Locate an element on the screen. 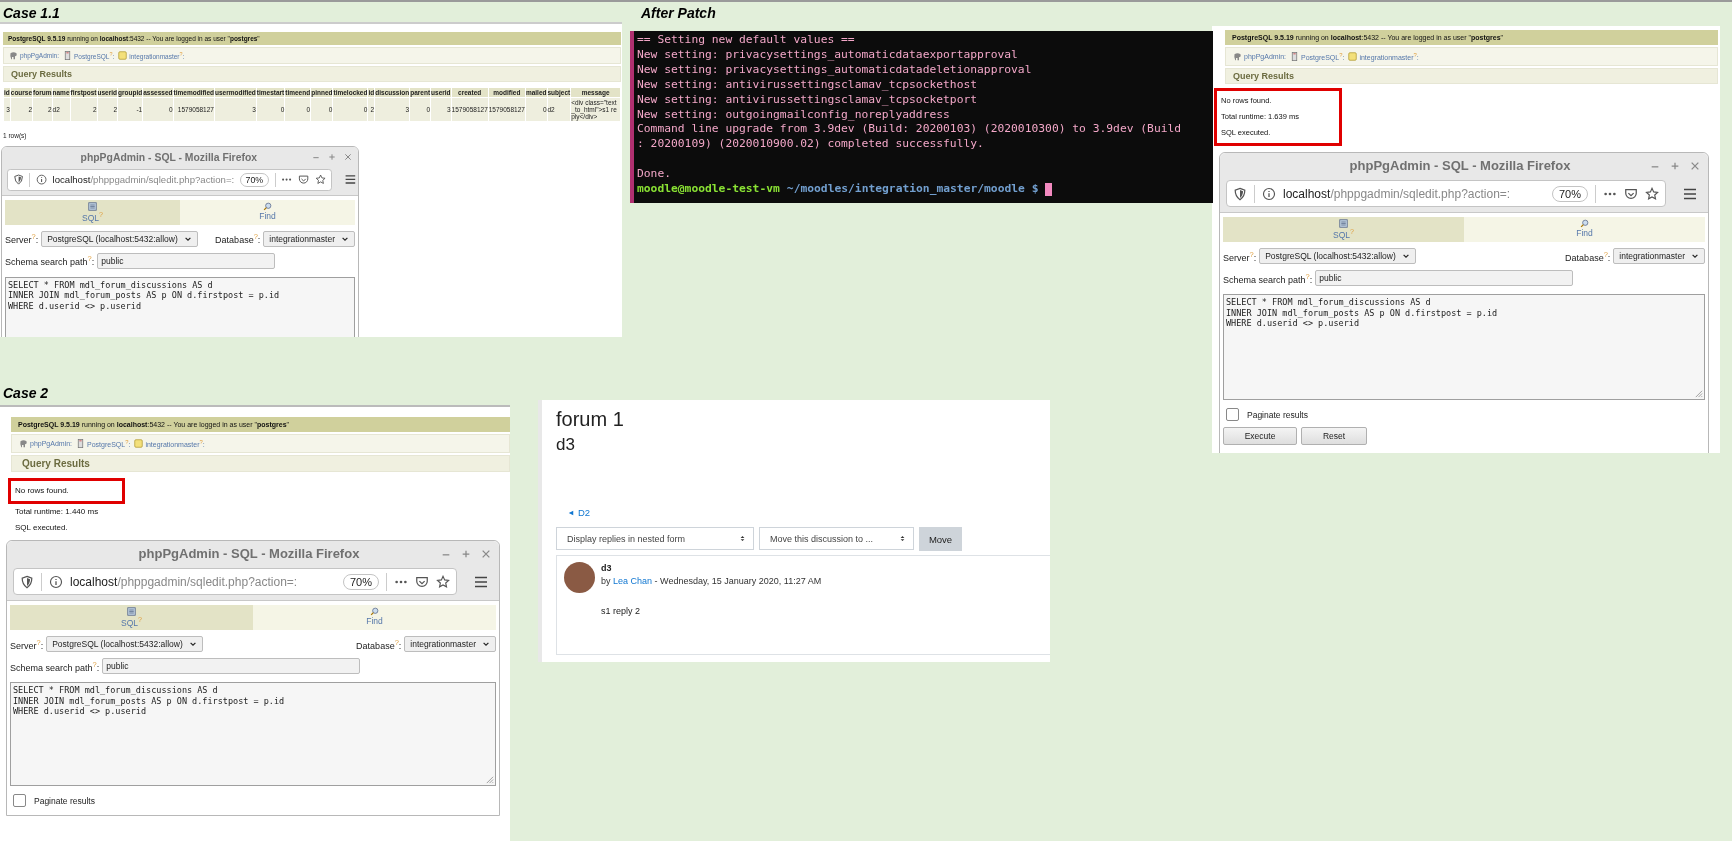 This screenshot has height=841, width=1732. previous-discussion-link: D2 is located at coordinates (584, 512).